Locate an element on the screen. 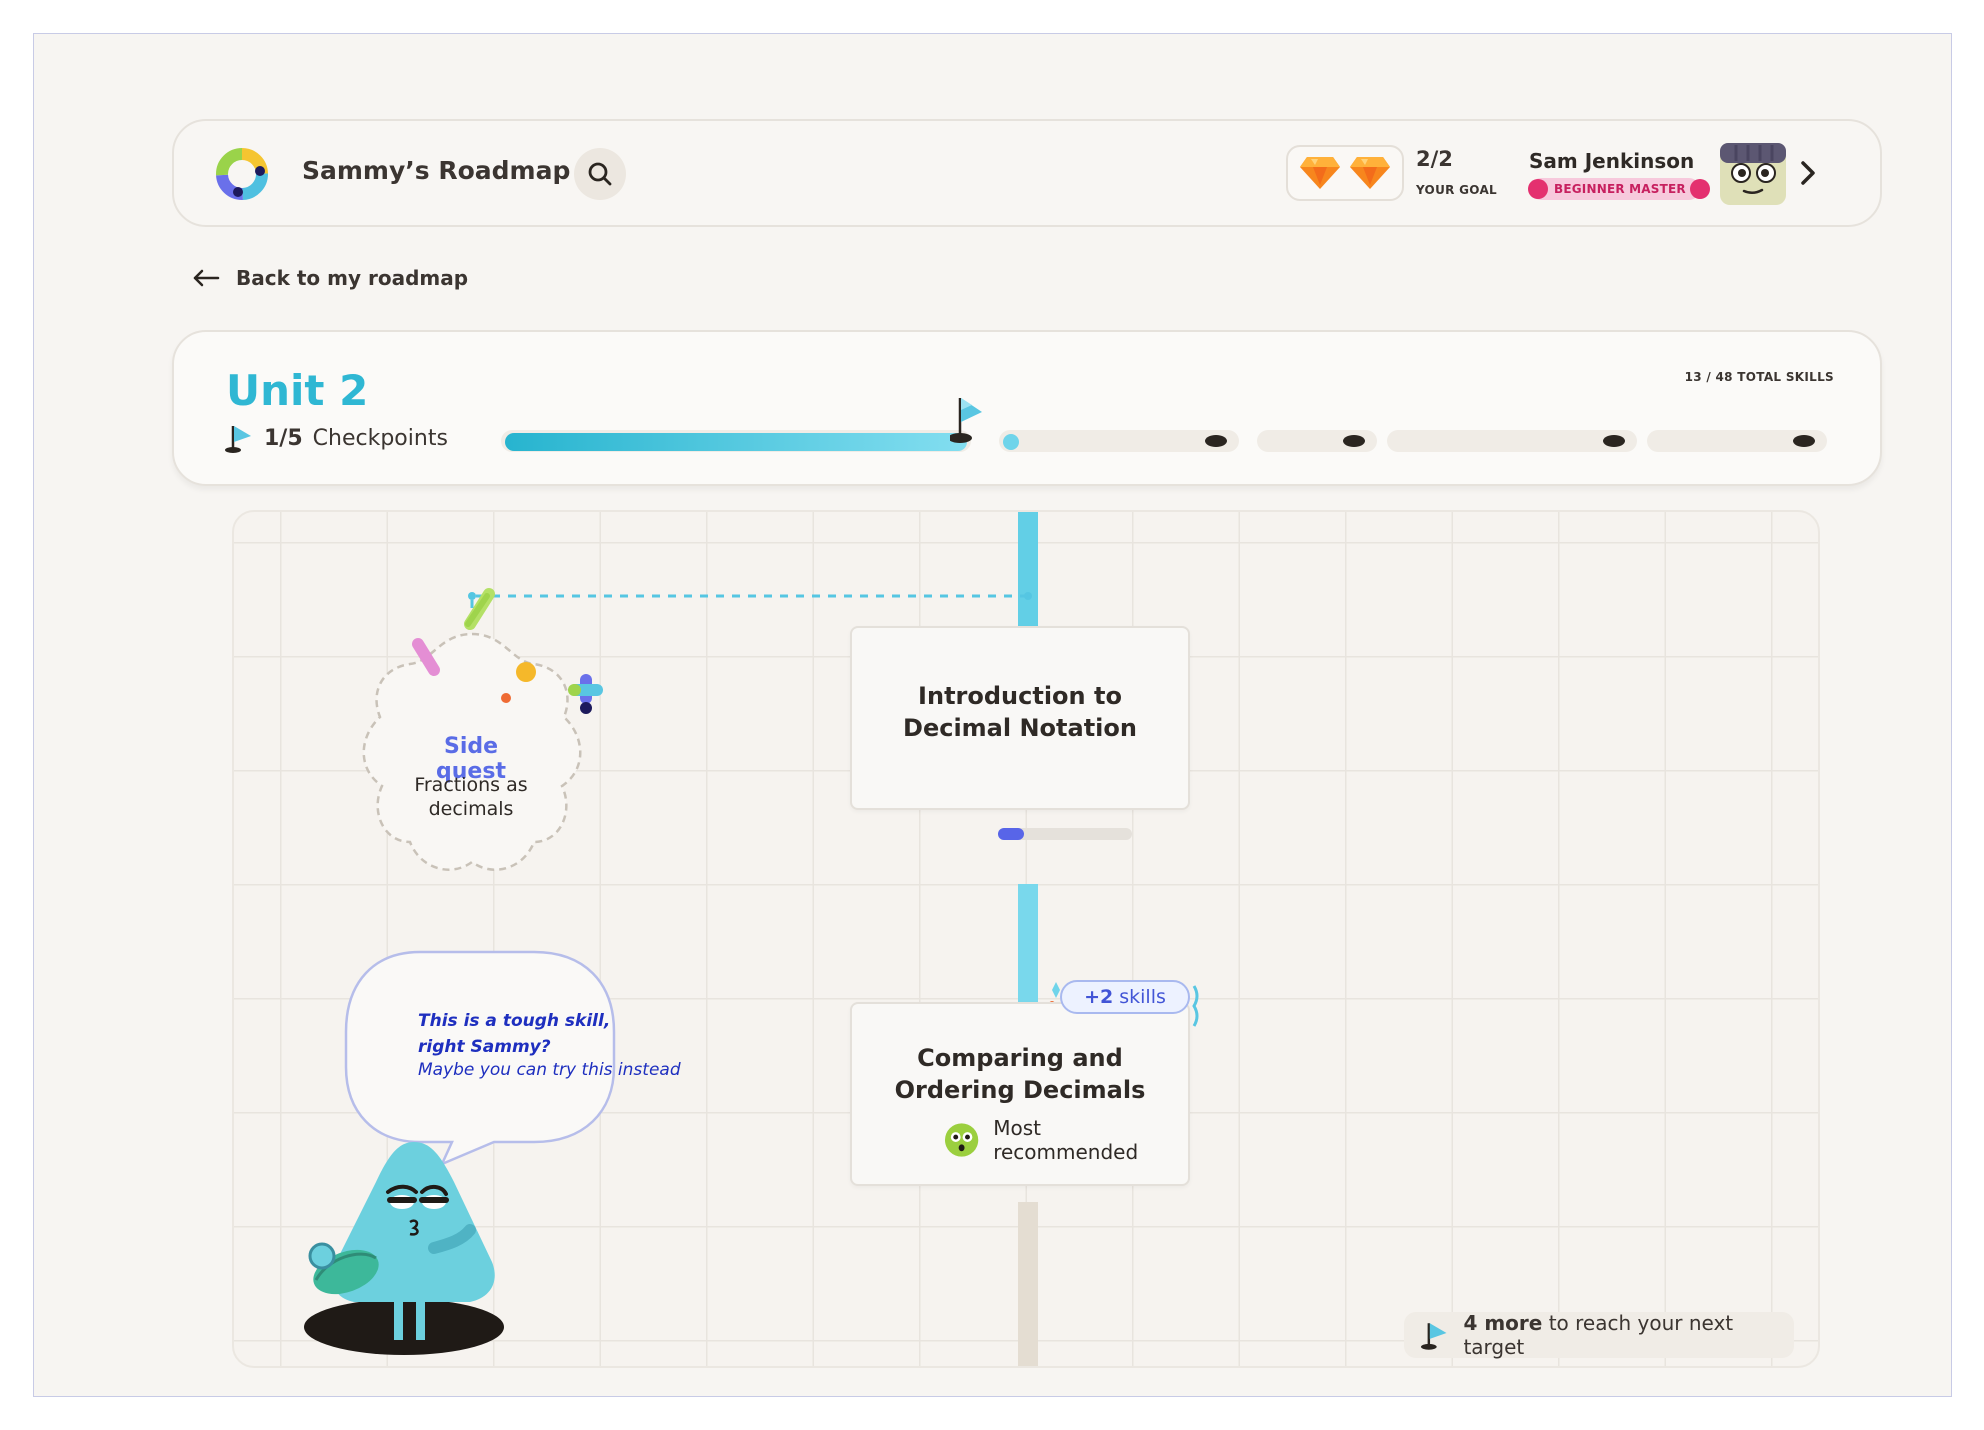 This screenshot has width=1984, height=1430. next-target-count: 4 more is located at coordinates (1503, 1323).